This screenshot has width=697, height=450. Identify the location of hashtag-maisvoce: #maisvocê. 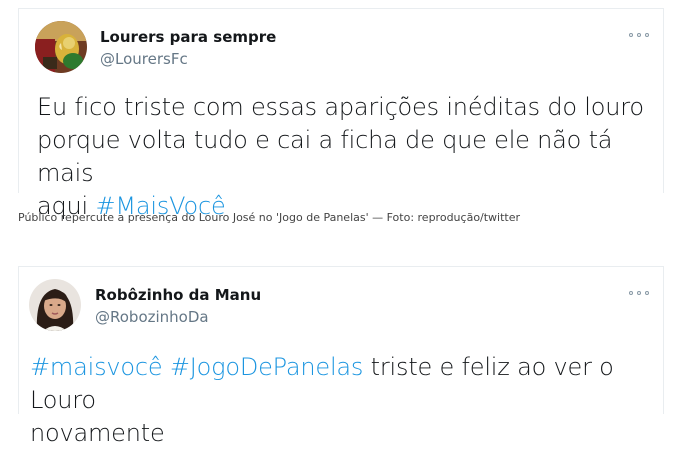
(96, 367).